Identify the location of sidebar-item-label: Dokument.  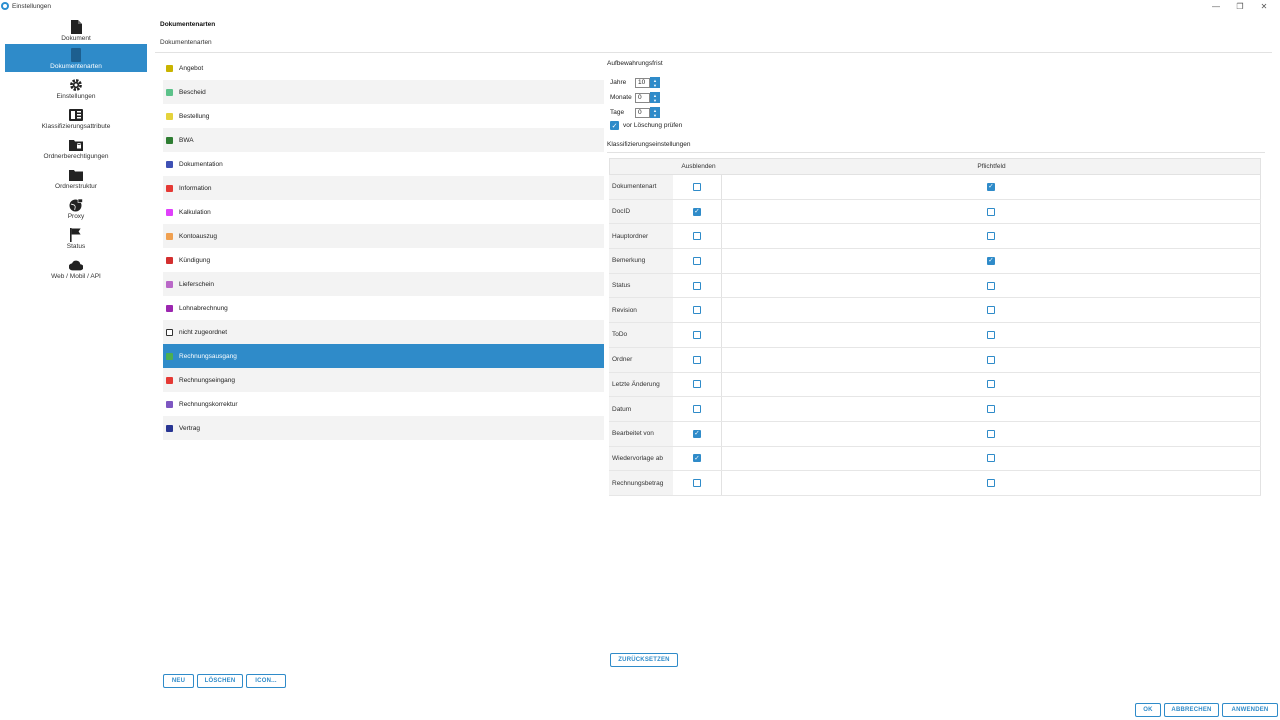
(76, 38).